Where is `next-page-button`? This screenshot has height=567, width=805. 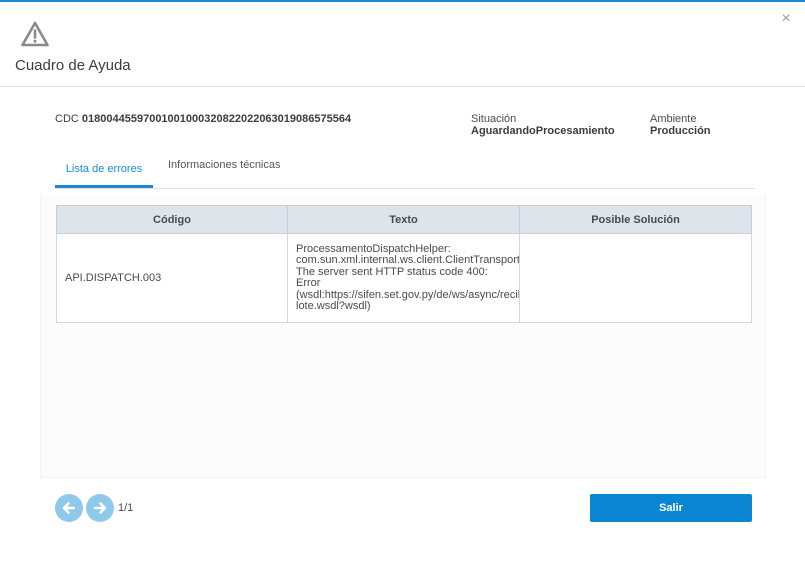 next-page-button is located at coordinates (100, 508).